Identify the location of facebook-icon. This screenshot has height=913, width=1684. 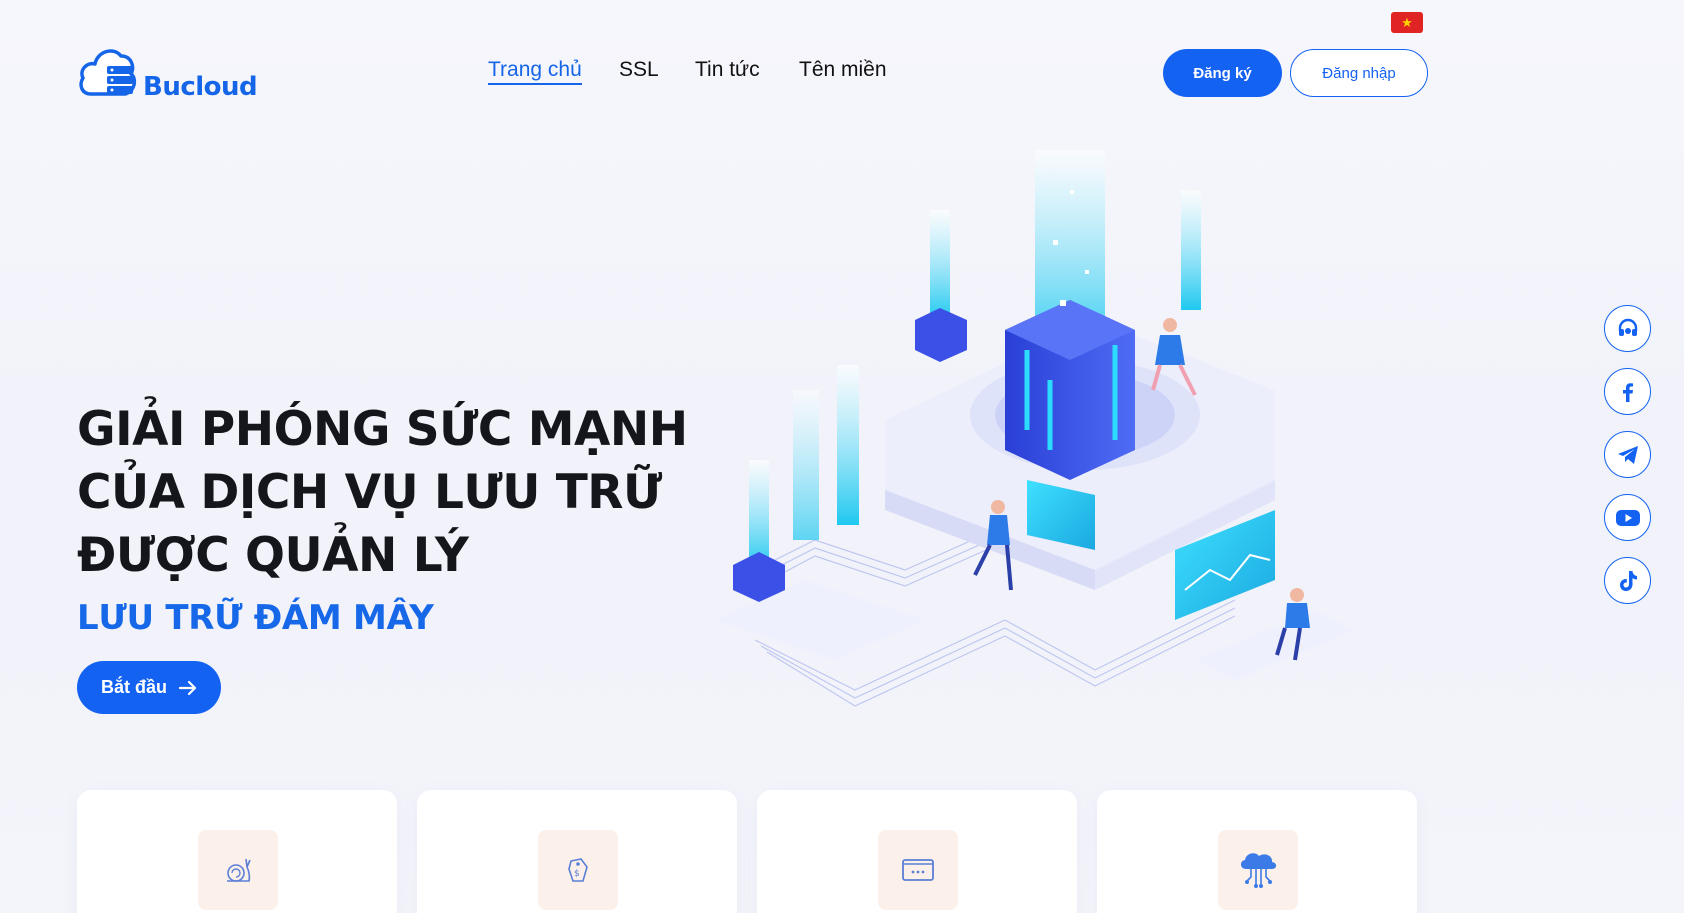
(1627, 392).